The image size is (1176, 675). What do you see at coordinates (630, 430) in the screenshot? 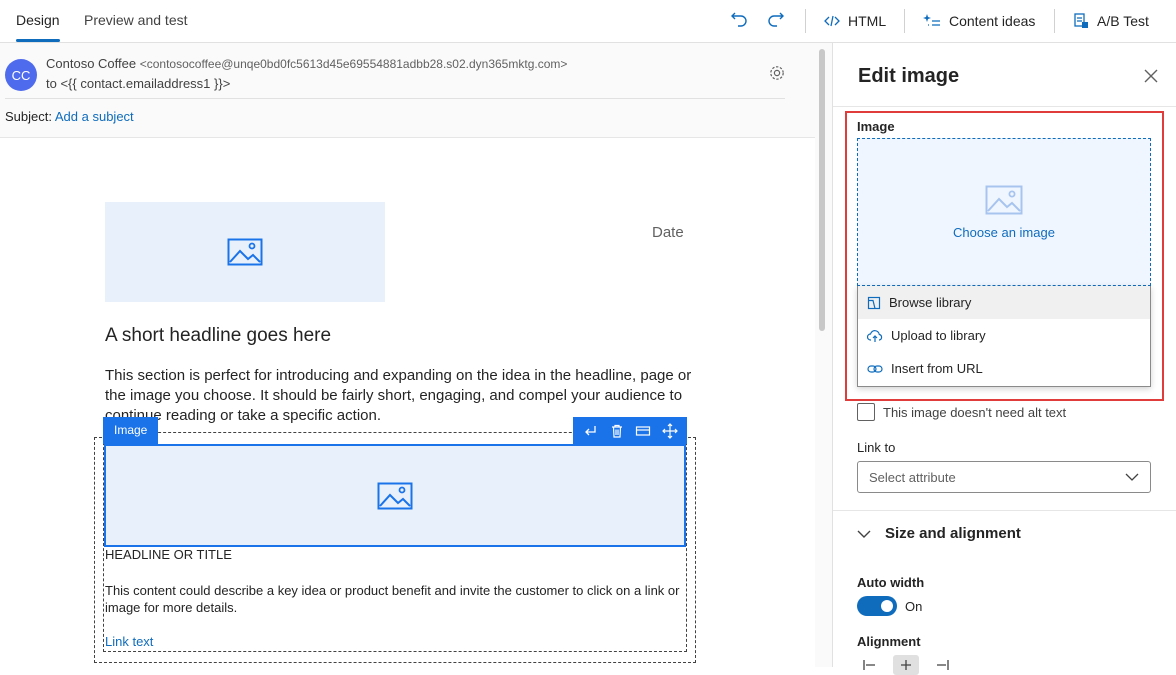
I see `element-toolbar` at bounding box center [630, 430].